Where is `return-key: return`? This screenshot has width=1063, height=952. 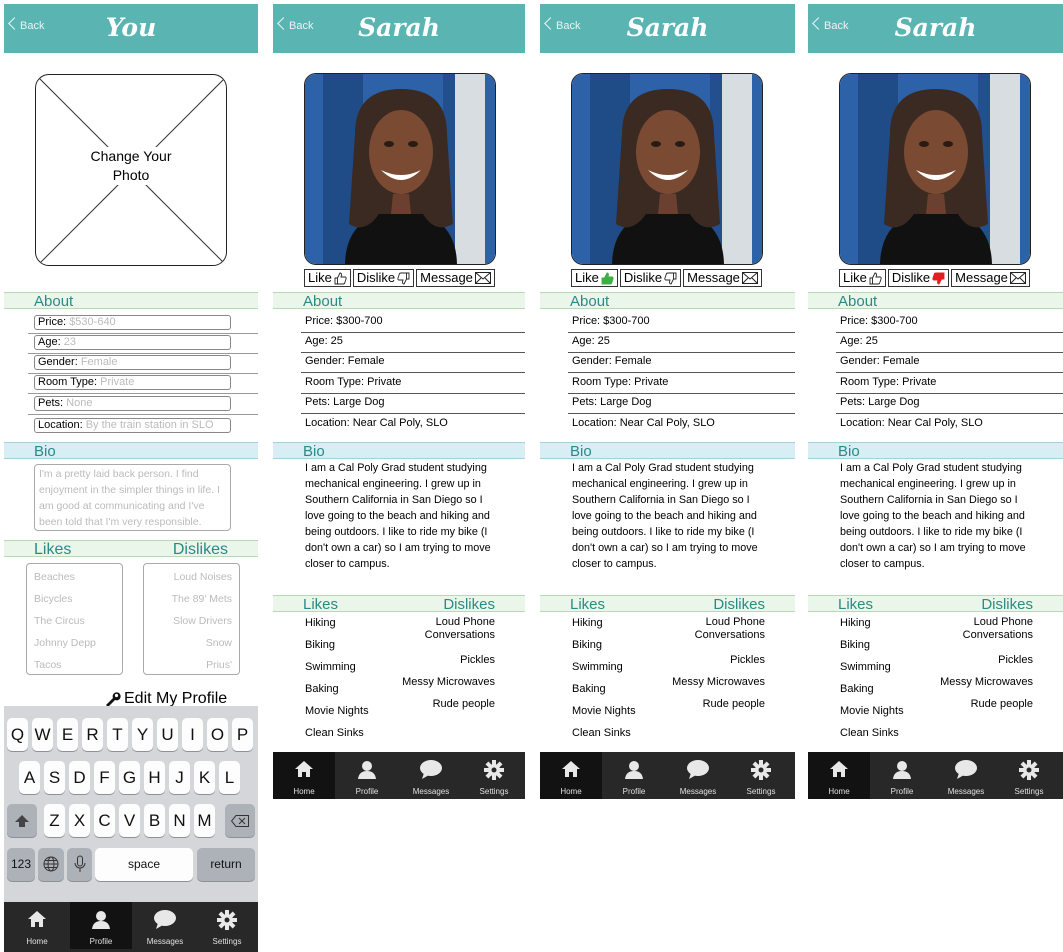 return-key: return is located at coordinates (226, 864).